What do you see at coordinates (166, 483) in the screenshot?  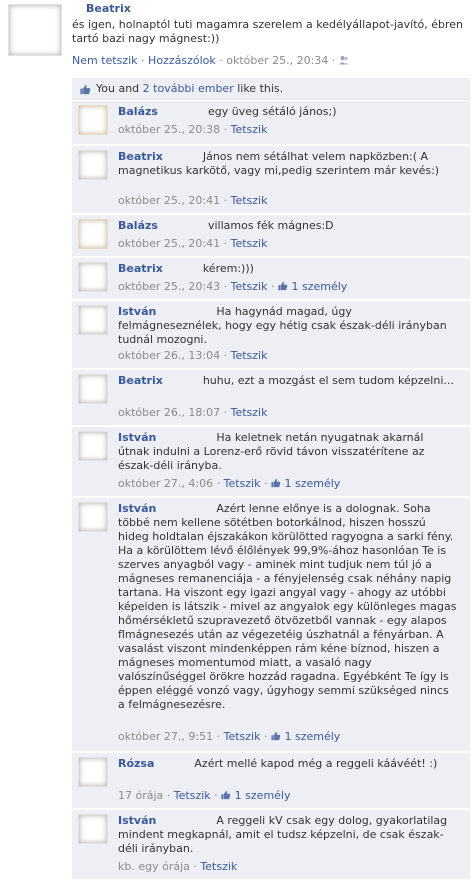 I see `comment-time: október 27., 4:06` at bounding box center [166, 483].